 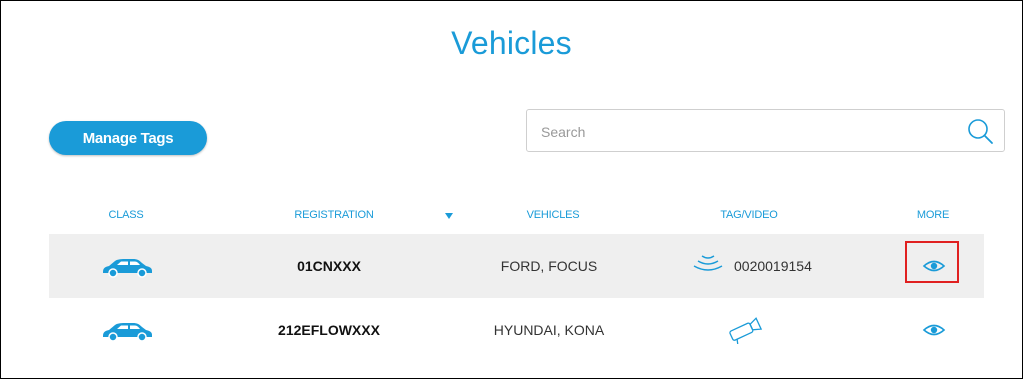 What do you see at coordinates (329, 330) in the screenshot?
I see `registration-cell: 212EFLOWXXX` at bounding box center [329, 330].